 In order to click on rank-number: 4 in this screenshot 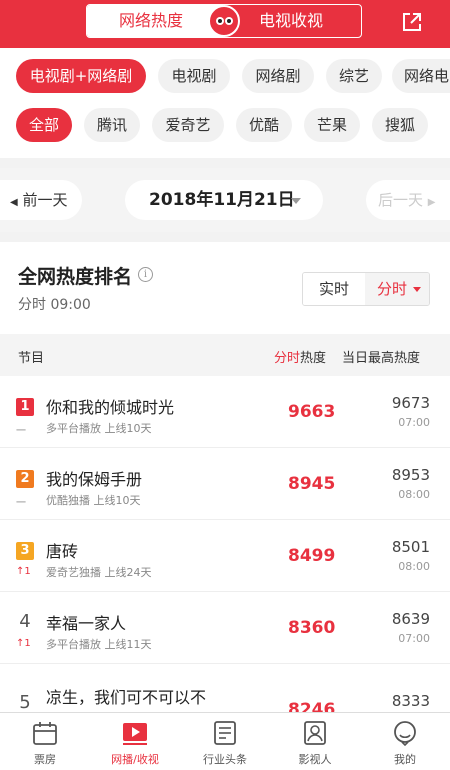, I will do `click(25, 621)`.